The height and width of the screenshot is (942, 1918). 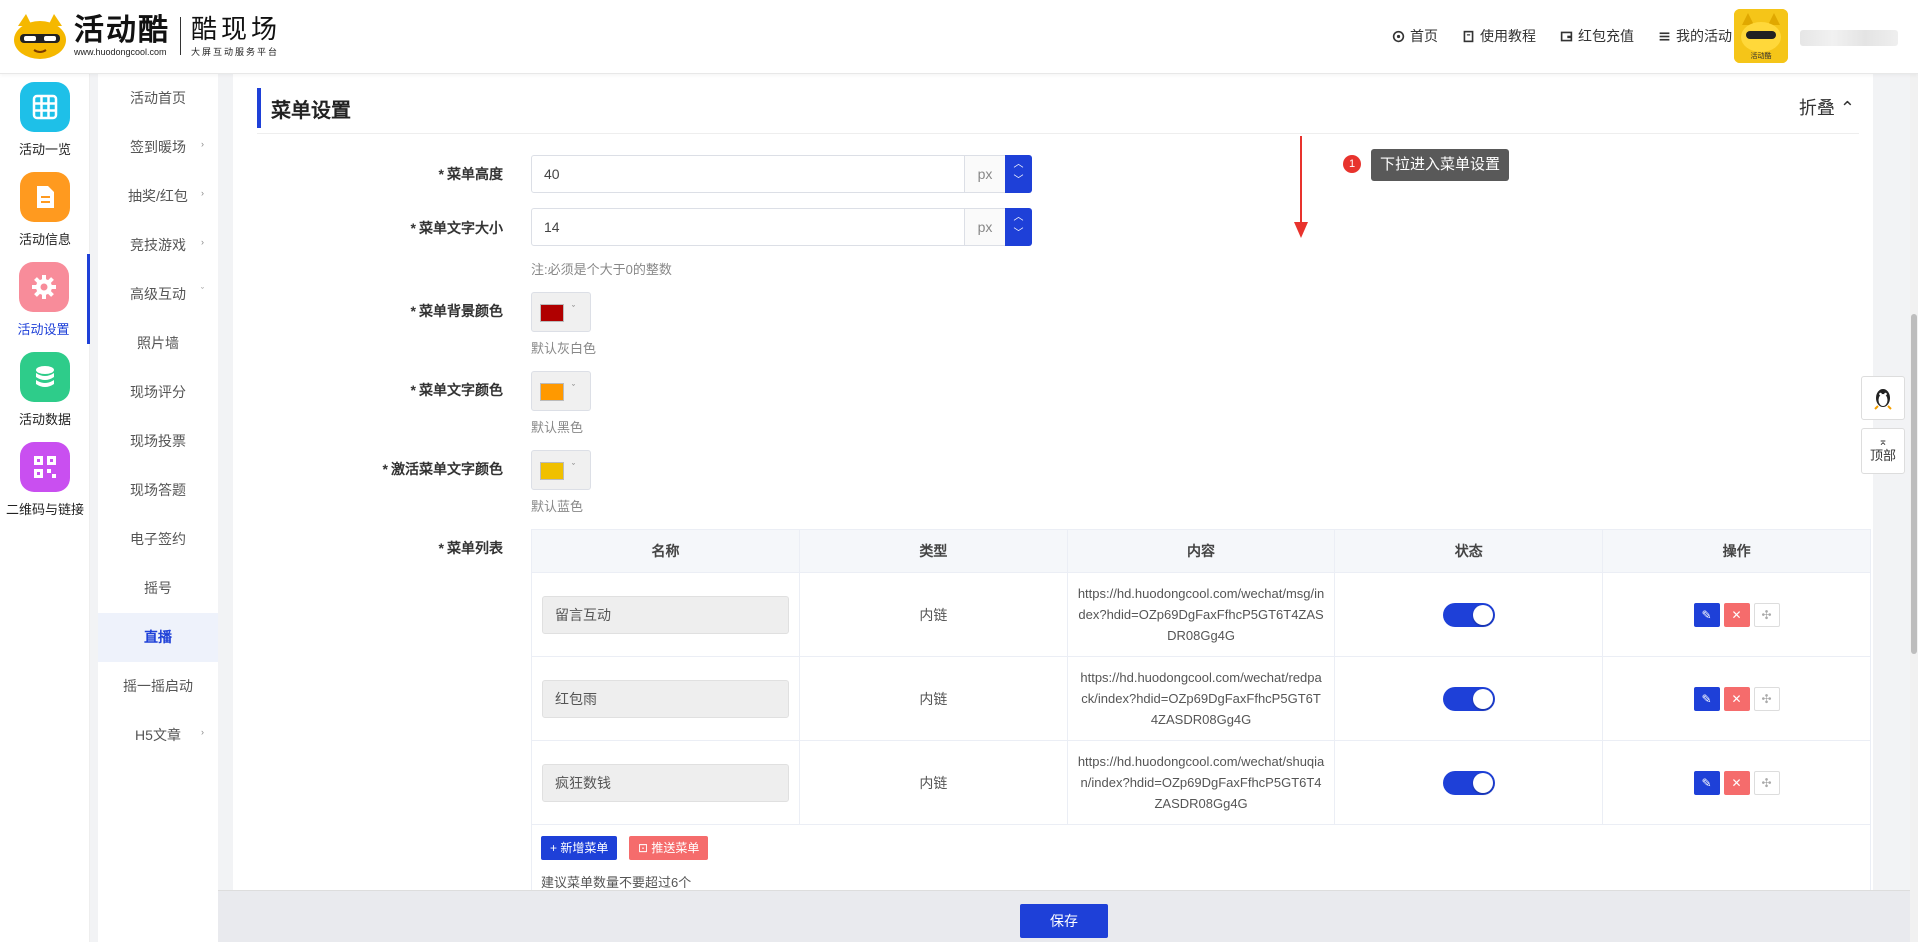 I want to click on nav-my-activity: 我的活动, so click(x=1695, y=36).